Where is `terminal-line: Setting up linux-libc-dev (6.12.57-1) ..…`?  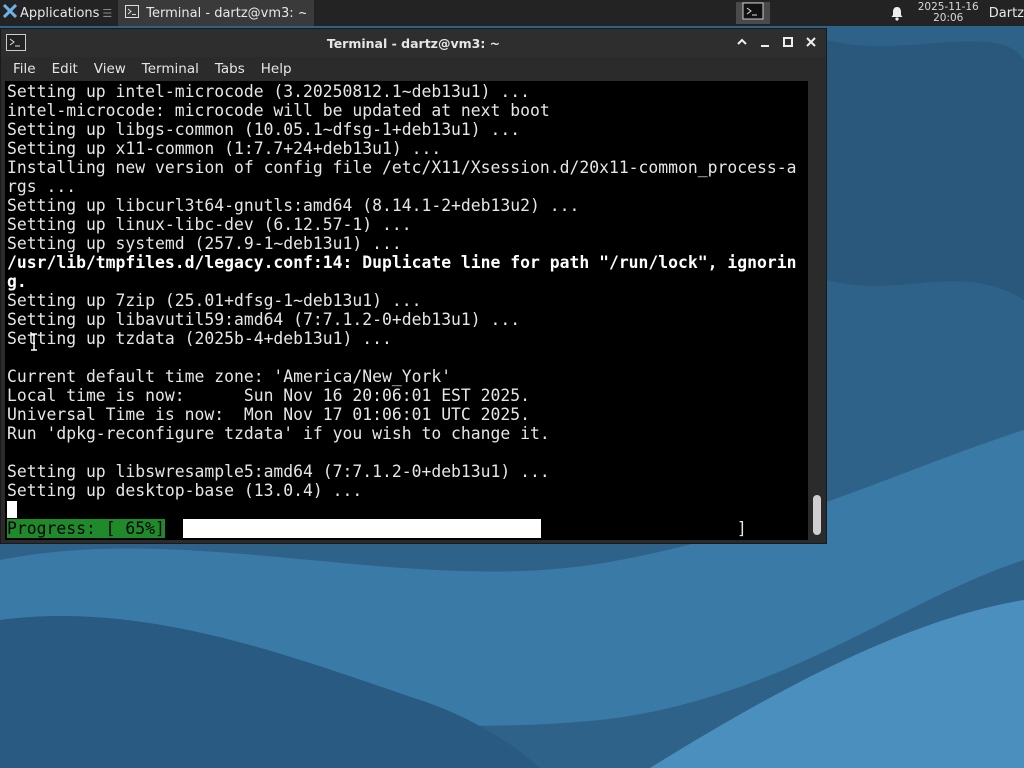 terminal-line: Setting up linux-libc-dev (6.12.57-1) ..… is located at coordinates (209, 224).